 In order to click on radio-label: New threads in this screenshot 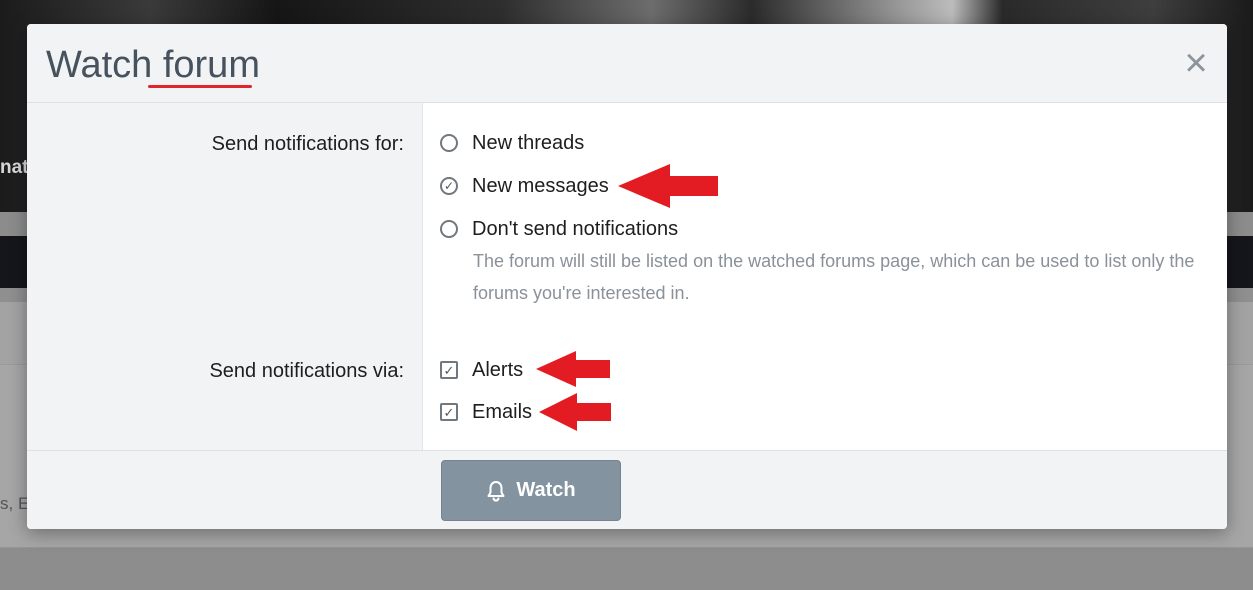, I will do `click(528, 142)`.